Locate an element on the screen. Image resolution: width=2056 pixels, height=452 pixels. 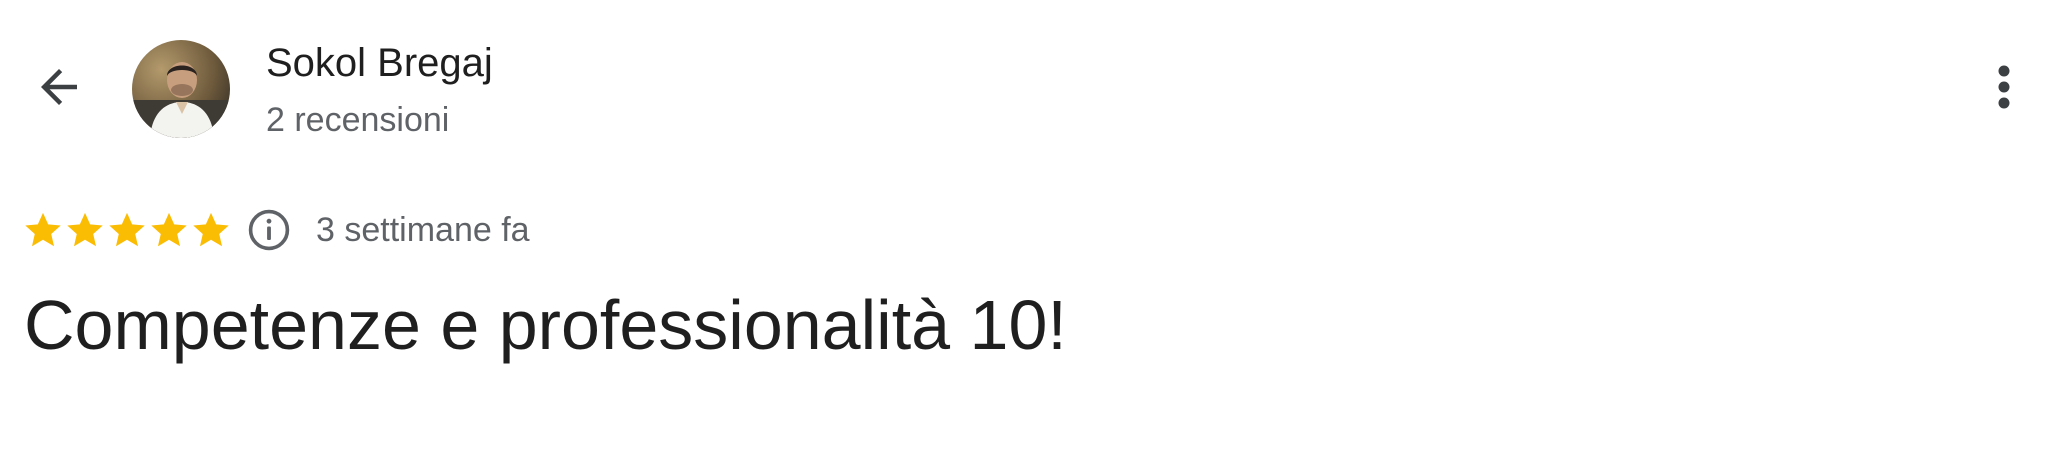
rating-row: 3 settimane fa is located at coordinates (276, 230).